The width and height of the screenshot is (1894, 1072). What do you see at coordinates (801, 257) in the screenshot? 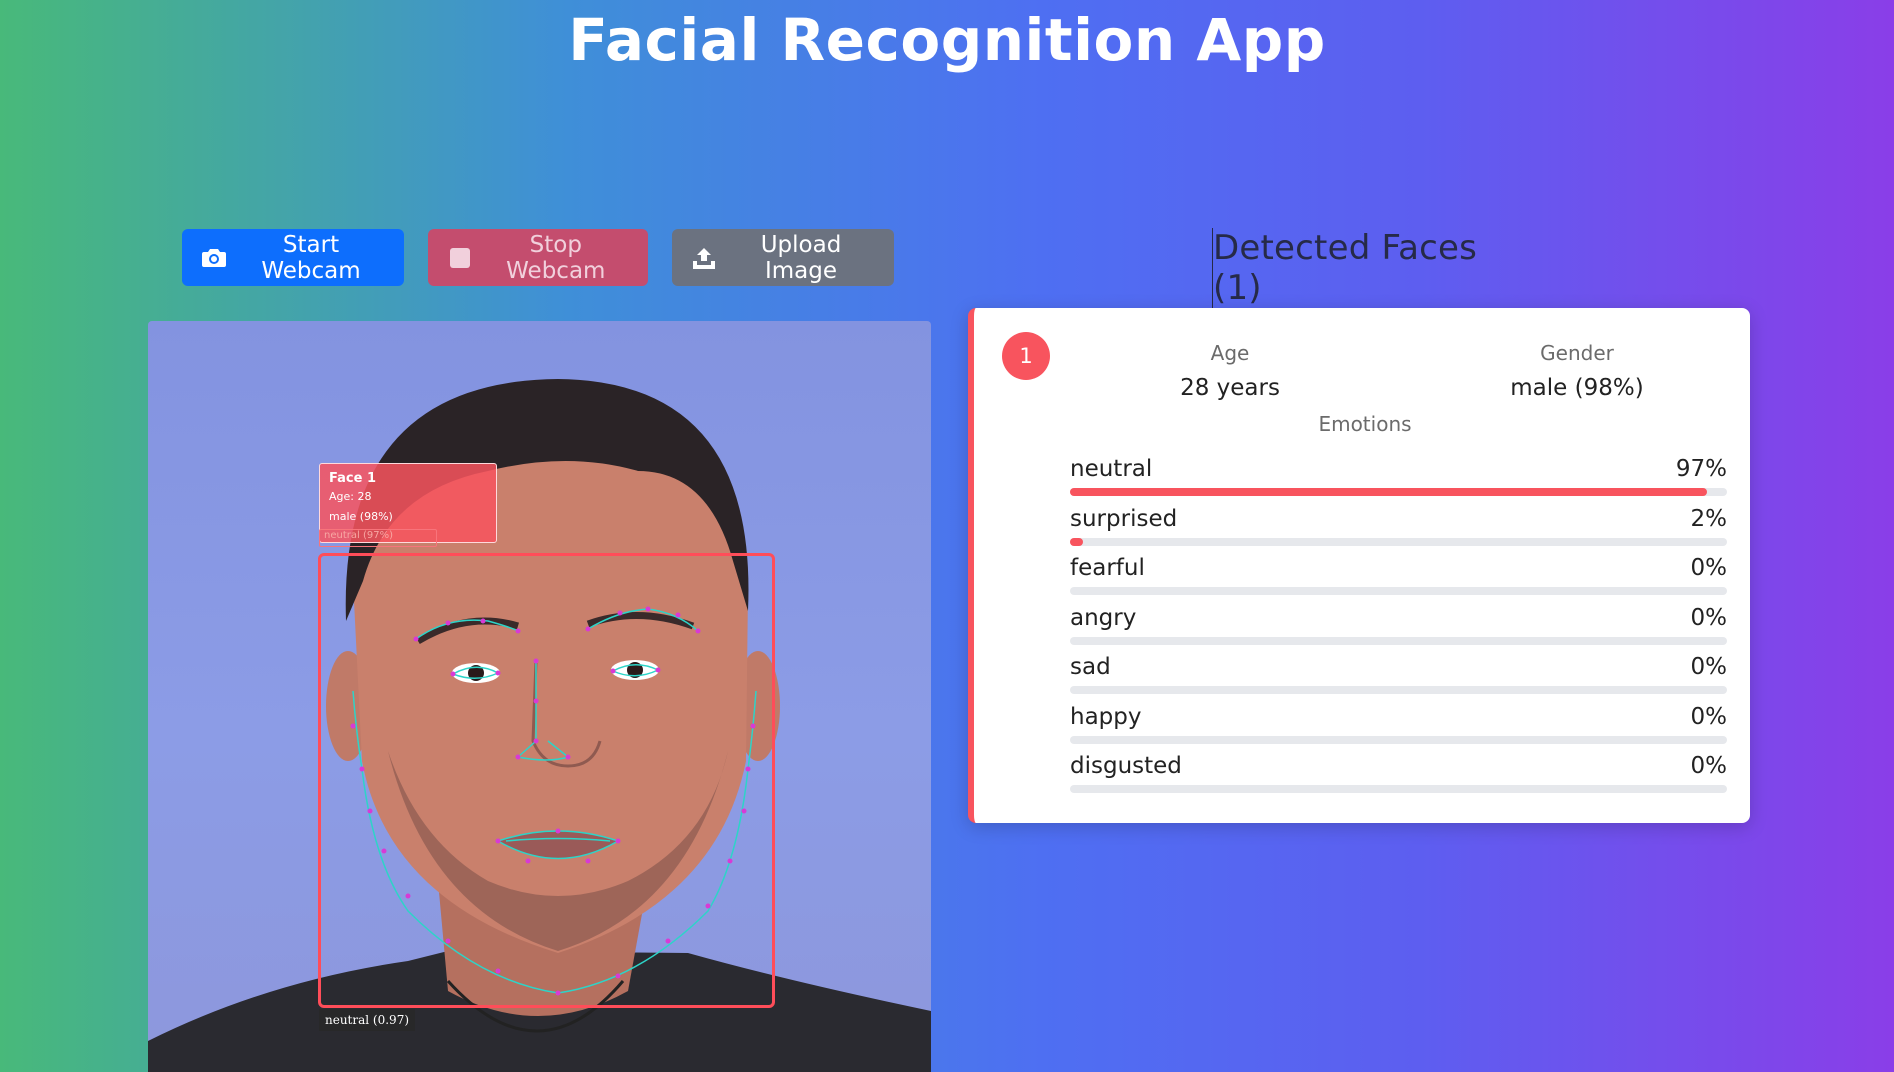
I see `upload-image-label: Upload Image` at bounding box center [801, 257].